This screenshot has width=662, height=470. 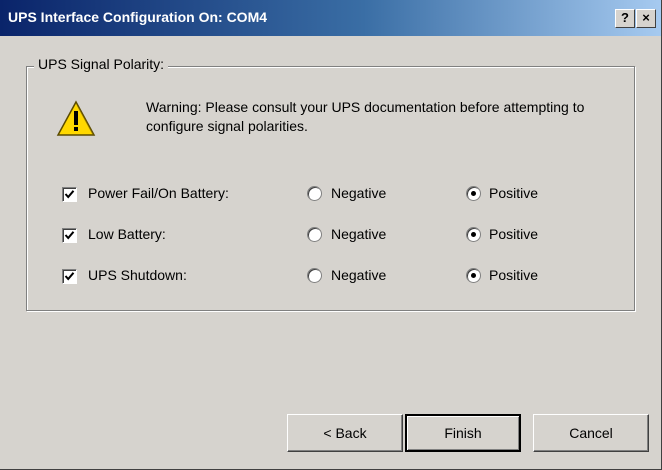 I want to click on power-fail-checkbox, so click(x=69, y=194).